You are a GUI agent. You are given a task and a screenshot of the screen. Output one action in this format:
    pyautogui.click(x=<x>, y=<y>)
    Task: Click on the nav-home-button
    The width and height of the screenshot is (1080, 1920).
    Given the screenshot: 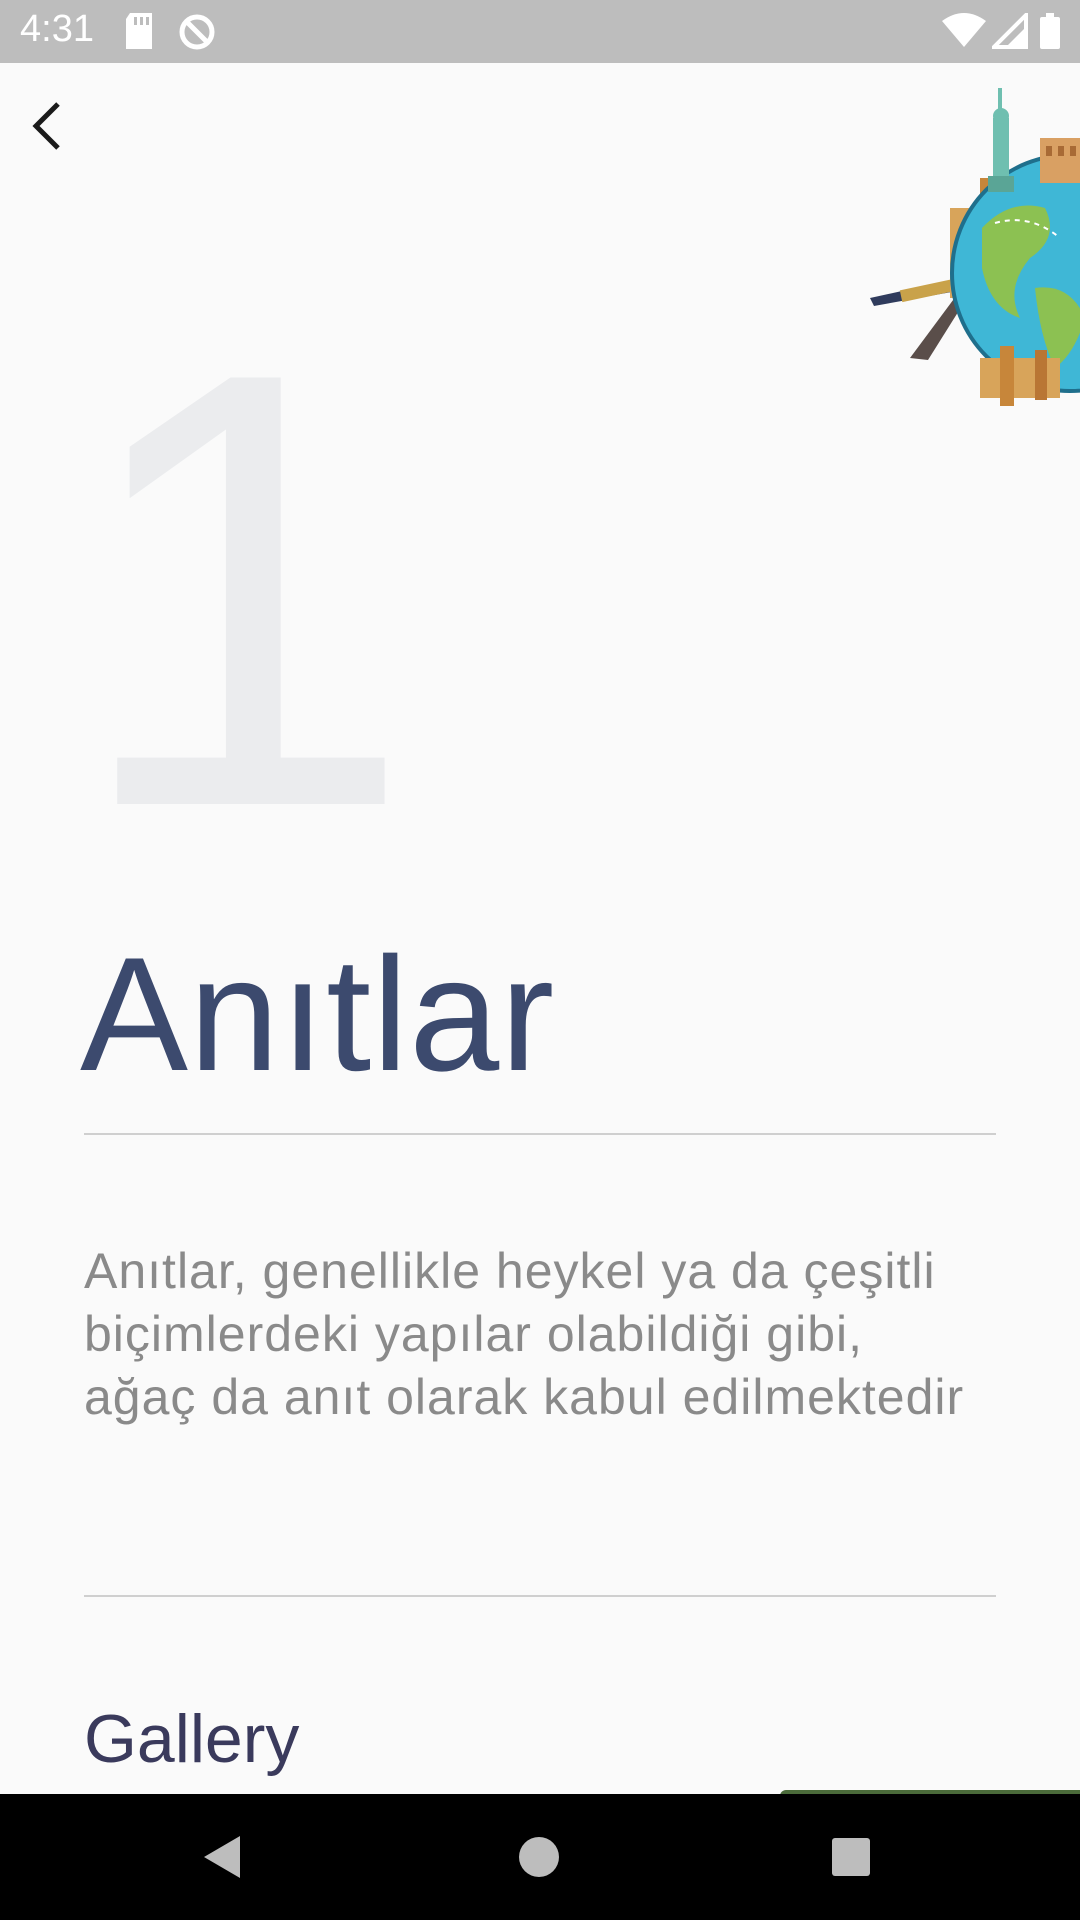 What is the action you would take?
    pyautogui.click(x=539, y=1859)
    